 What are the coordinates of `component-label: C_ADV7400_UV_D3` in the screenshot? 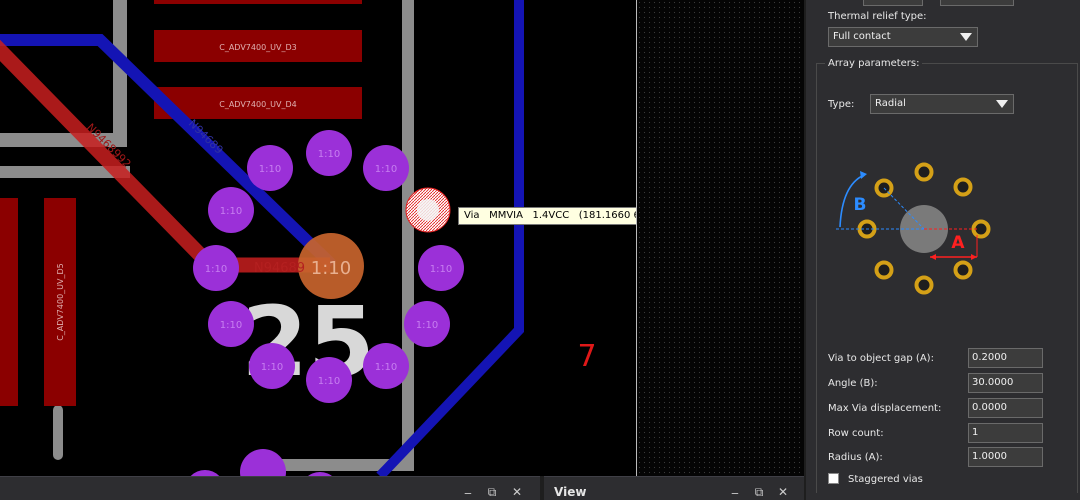 It's located at (258, 47).